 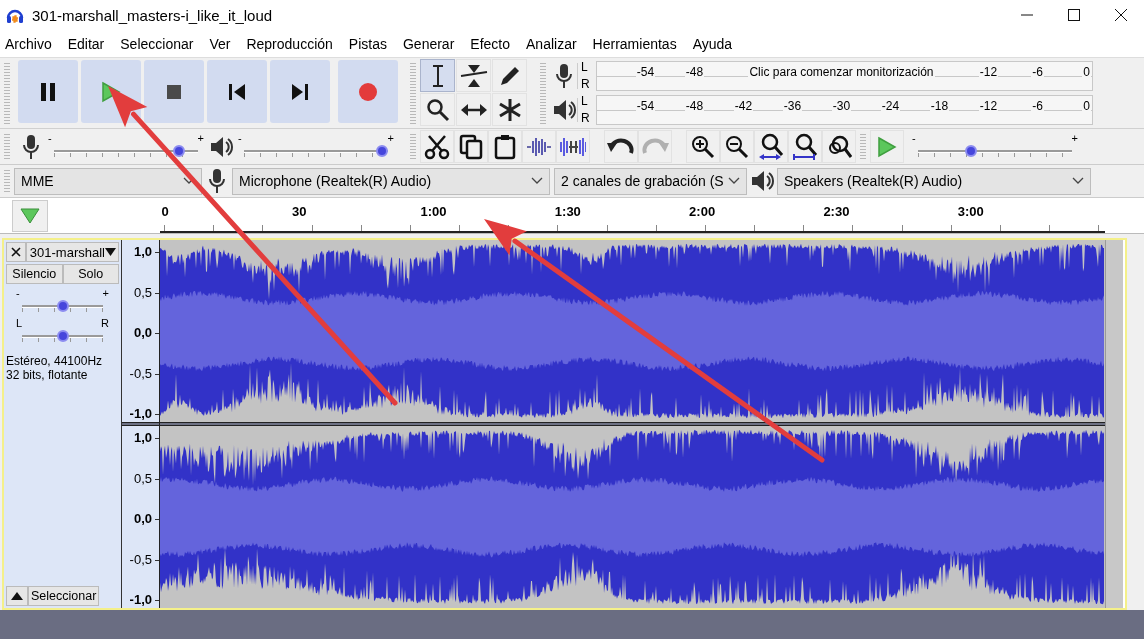 What do you see at coordinates (34, 274) in the screenshot?
I see `mute-button: Silencio` at bounding box center [34, 274].